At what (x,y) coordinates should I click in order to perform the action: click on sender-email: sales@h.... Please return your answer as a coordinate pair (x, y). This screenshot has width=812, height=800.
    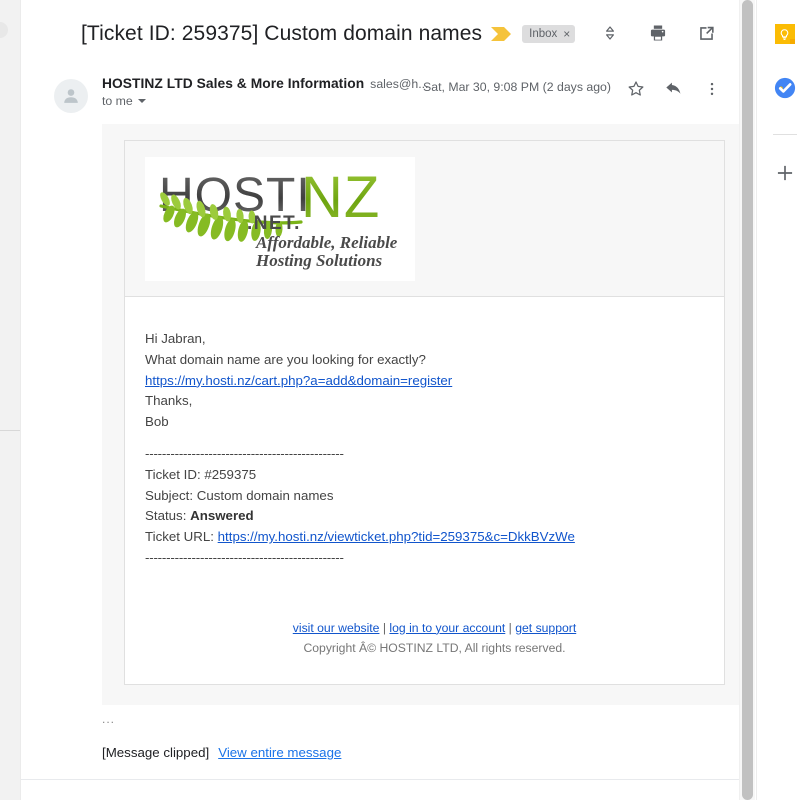
    Looking at the image, I should click on (399, 84).